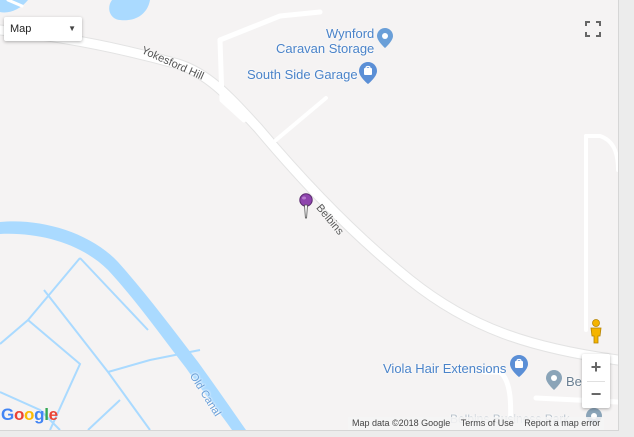 This screenshot has height=437, width=634. What do you see at coordinates (306, 206) in the screenshot?
I see `map-pin-icon` at bounding box center [306, 206].